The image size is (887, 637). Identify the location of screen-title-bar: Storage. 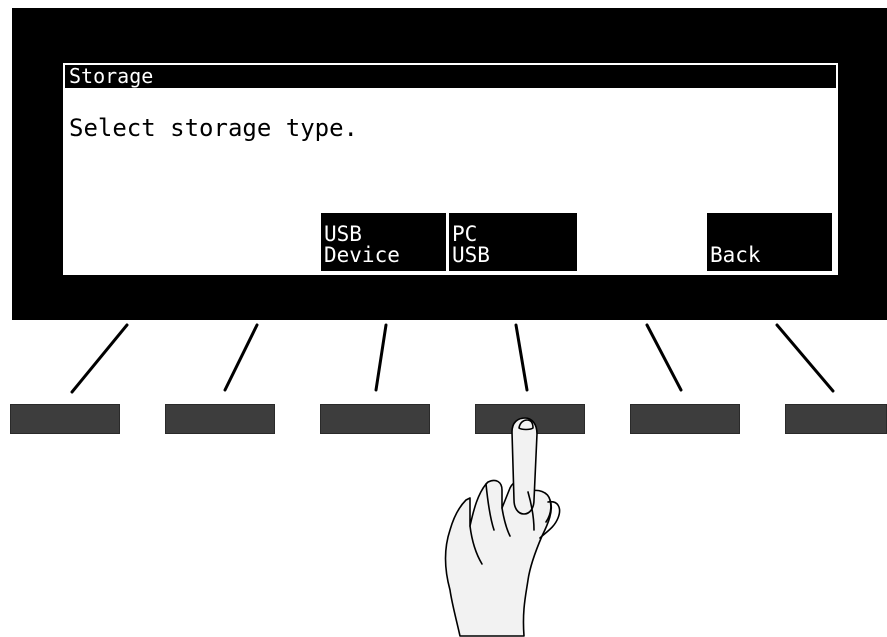
(450, 76).